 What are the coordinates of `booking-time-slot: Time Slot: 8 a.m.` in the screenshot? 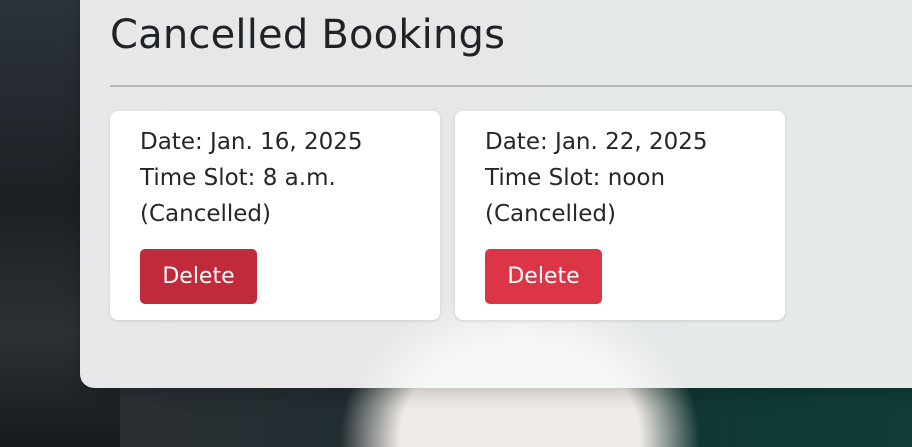 It's located at (238, 178).